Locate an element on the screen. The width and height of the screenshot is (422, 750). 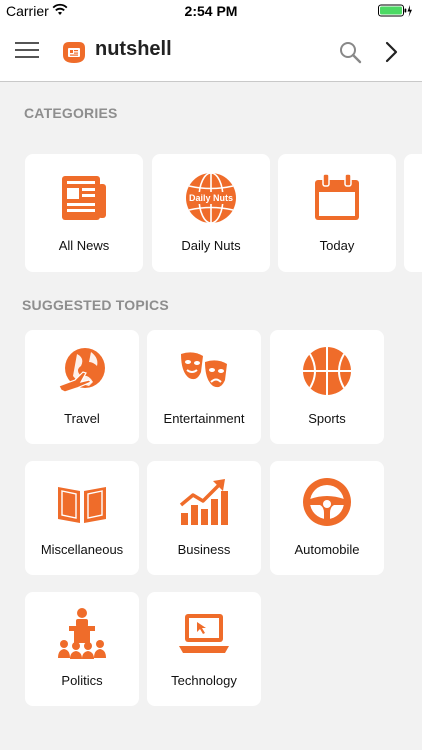
newspaper-icon is located at coordinates (84, 198).